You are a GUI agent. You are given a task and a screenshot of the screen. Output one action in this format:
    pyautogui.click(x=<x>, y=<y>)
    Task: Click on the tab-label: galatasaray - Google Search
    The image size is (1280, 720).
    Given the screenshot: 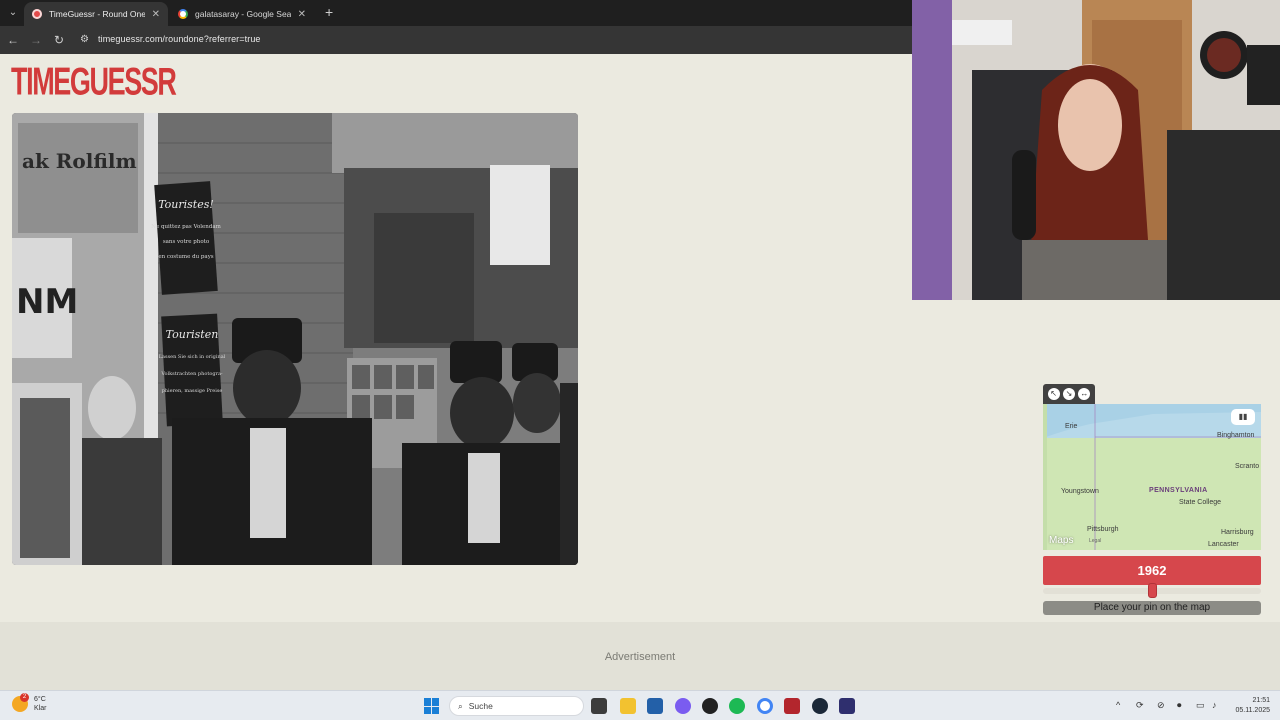 What is the action you would take?
    pyautogui.click(x=243, y=14)
    